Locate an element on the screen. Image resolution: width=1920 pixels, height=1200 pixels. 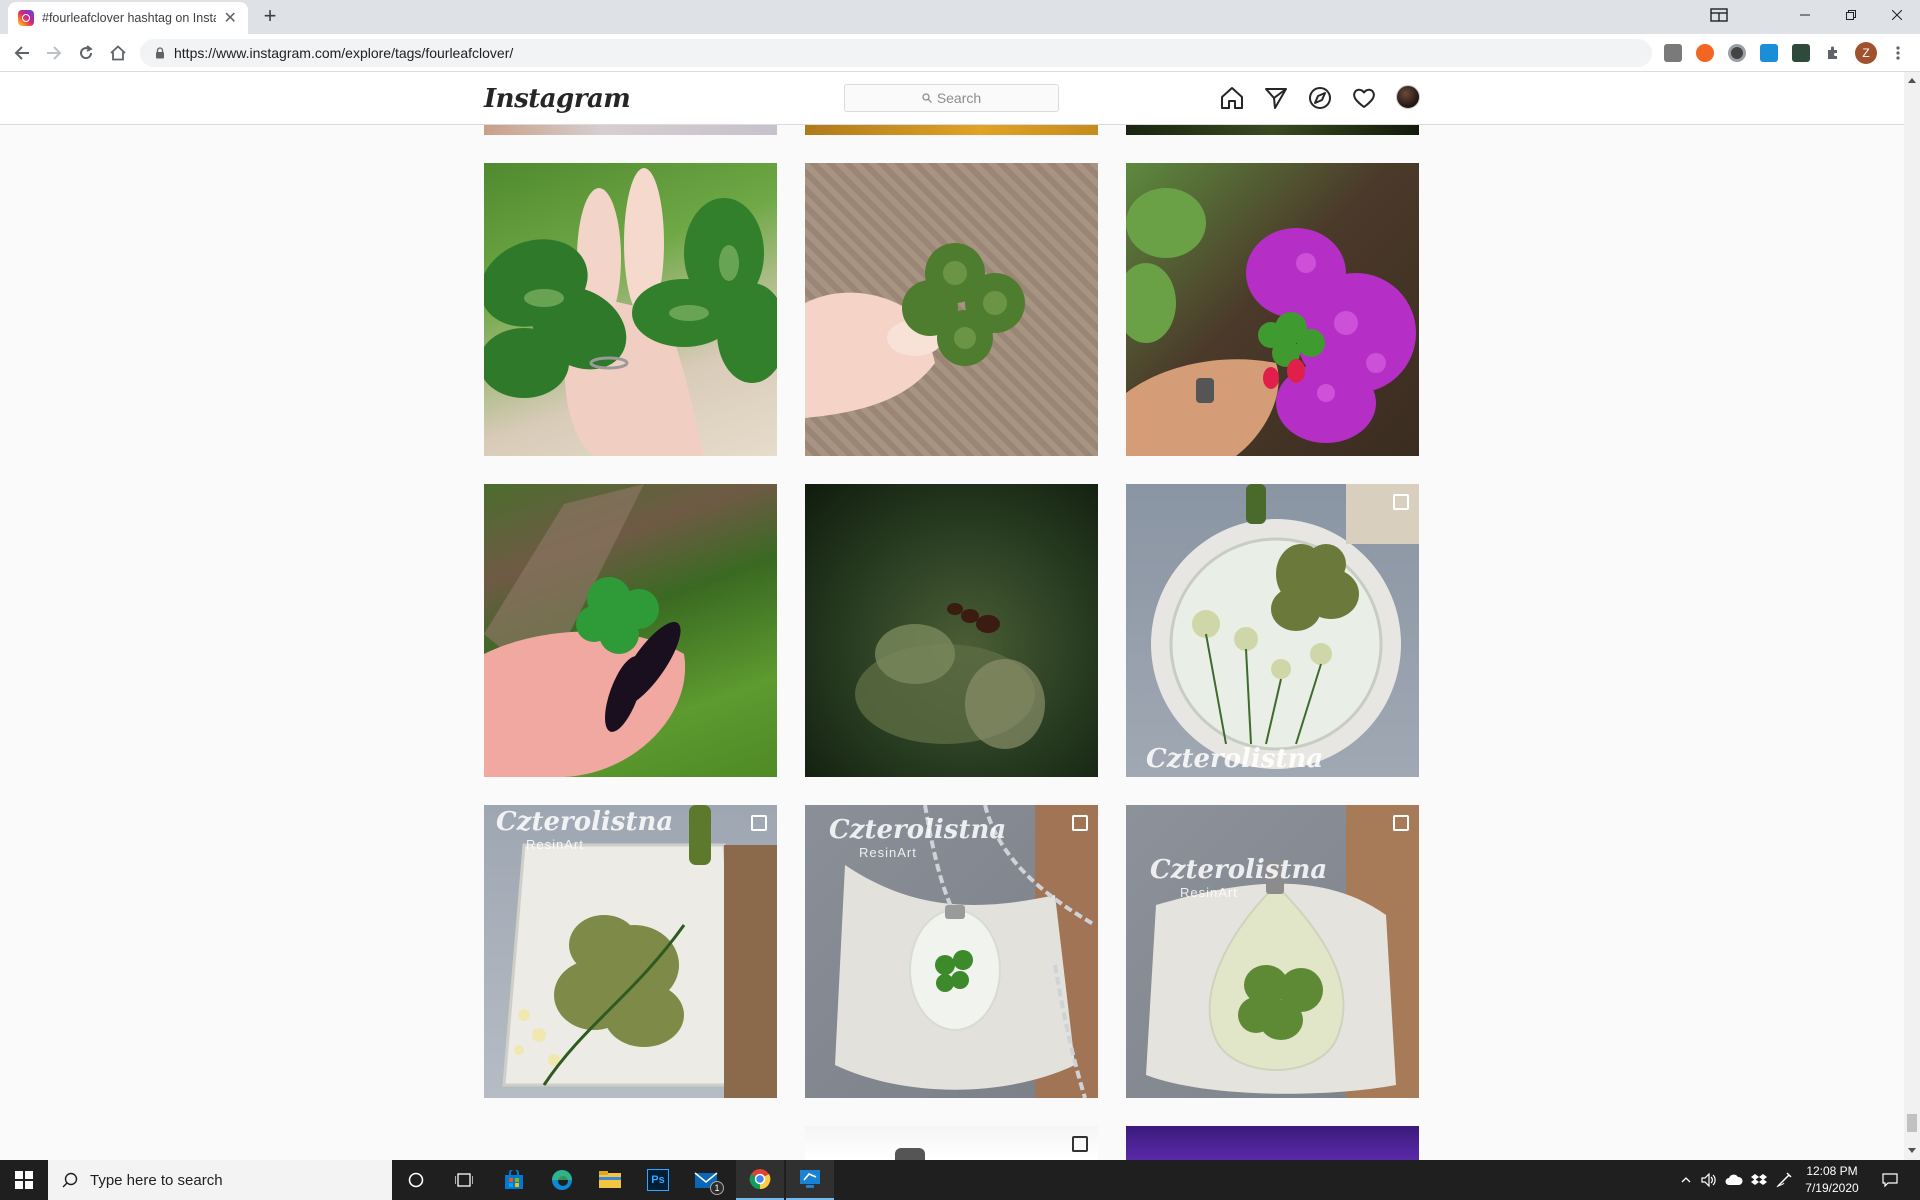
home-icon is located at coordinates (118, 53).